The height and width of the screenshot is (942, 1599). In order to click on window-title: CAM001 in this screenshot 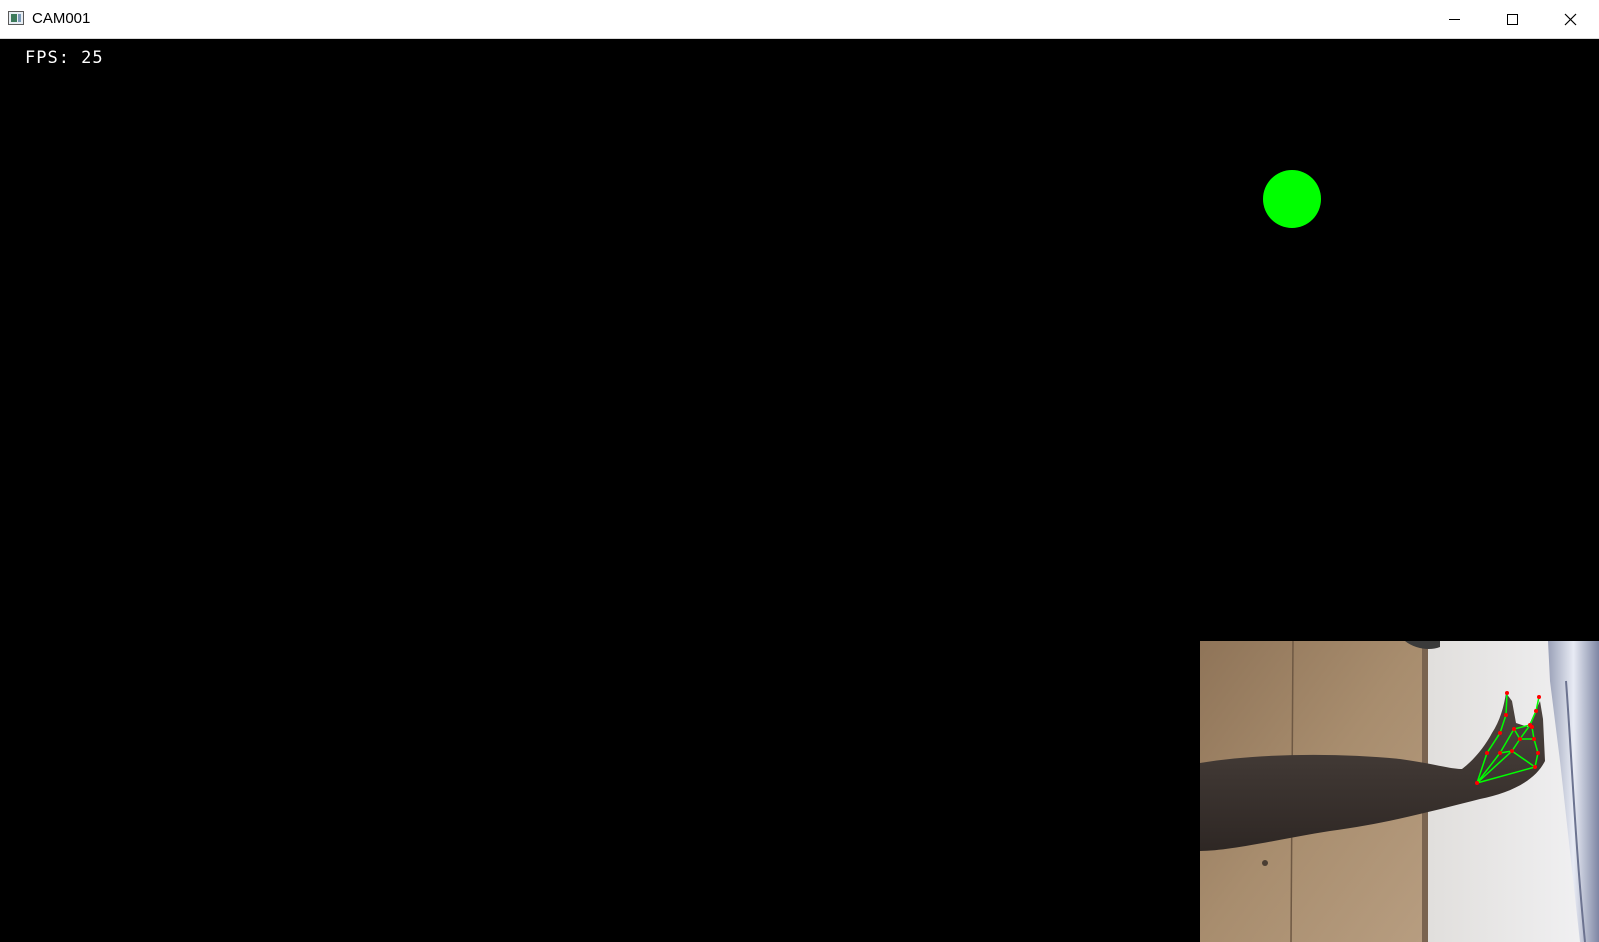, I will do `click(61, 18)`.